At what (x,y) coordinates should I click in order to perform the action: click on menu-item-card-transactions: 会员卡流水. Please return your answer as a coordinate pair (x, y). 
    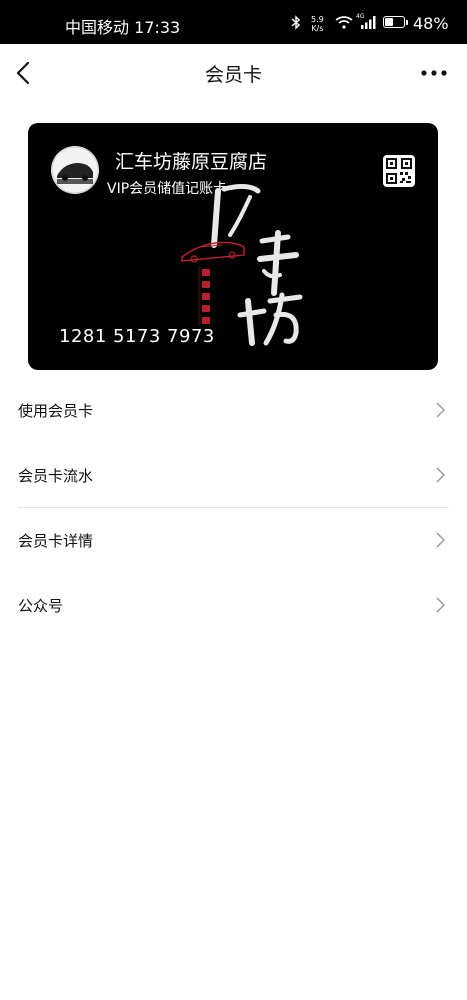
    Looking at the image, I should click on (233, 475).